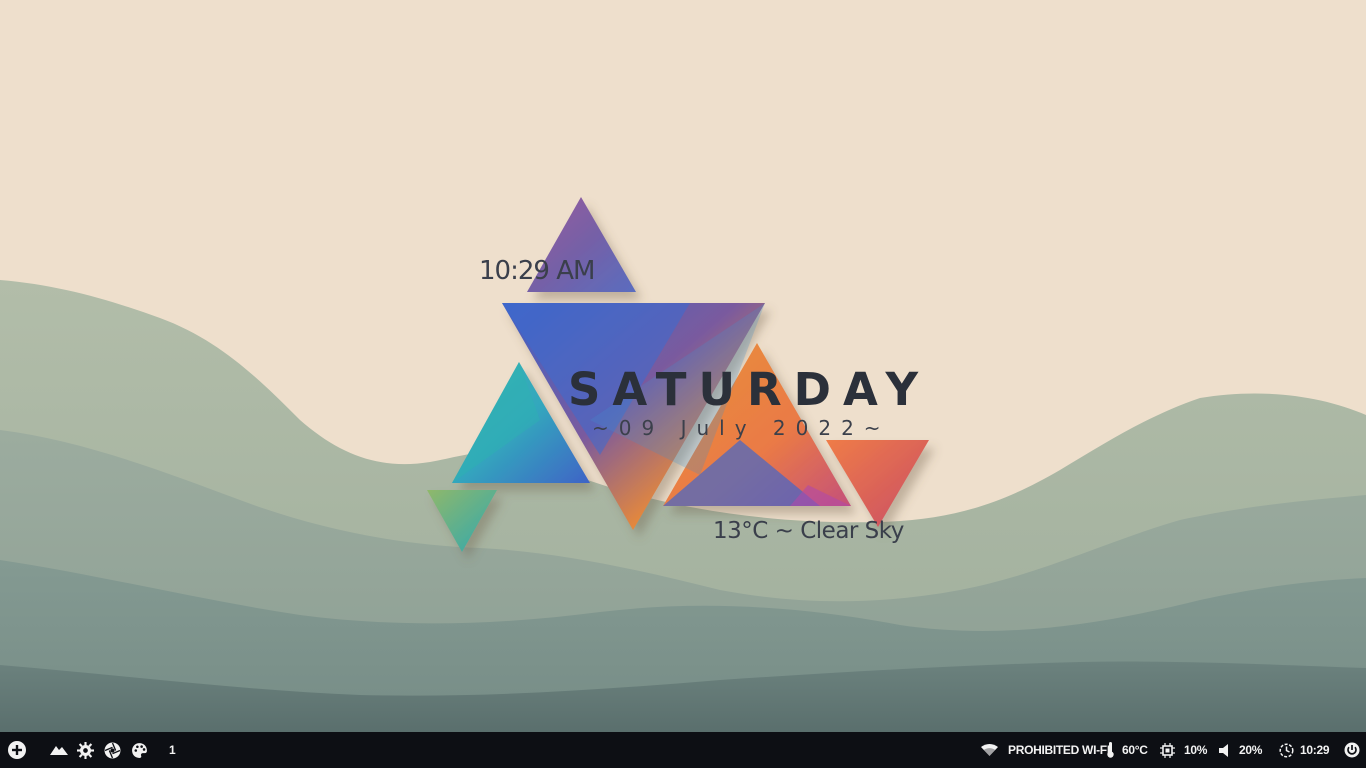  Describe the element at coordinates (537, 271) in the screenshot. I see `widget-clock: 10:29 AM` at that location.